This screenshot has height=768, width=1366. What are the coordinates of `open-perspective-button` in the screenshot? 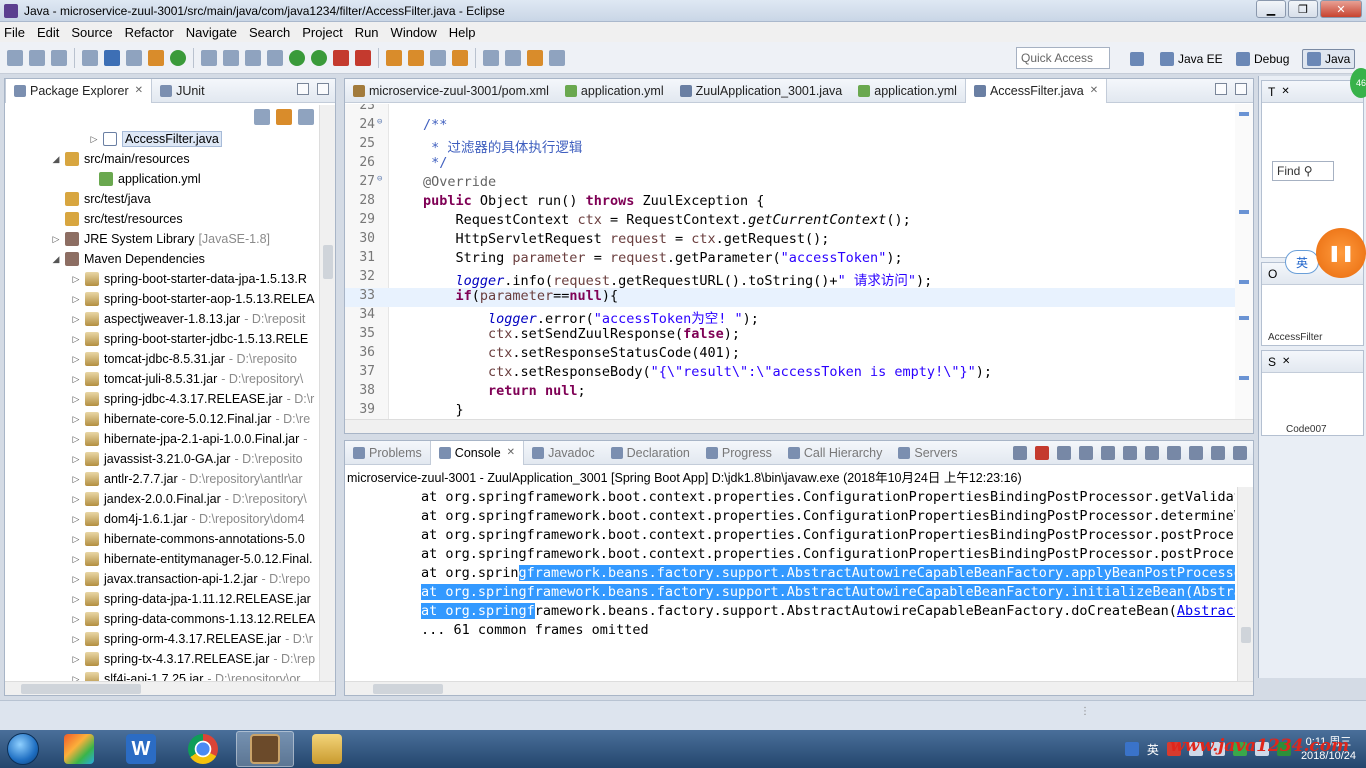 It's located at (1139, 59).